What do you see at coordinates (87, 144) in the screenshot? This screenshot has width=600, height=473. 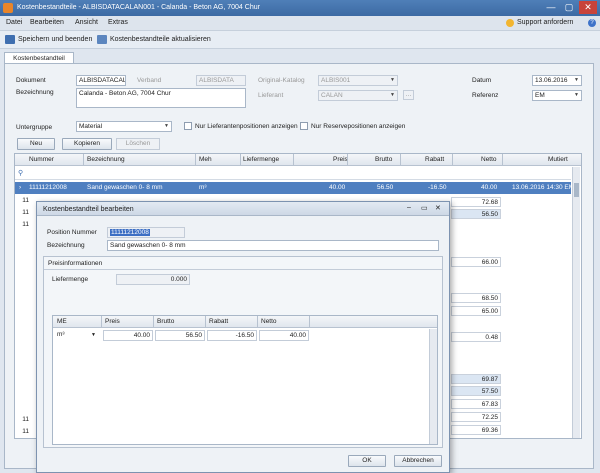 I see `kopieren-button: Kopieren` at bounding box center [87, 144].